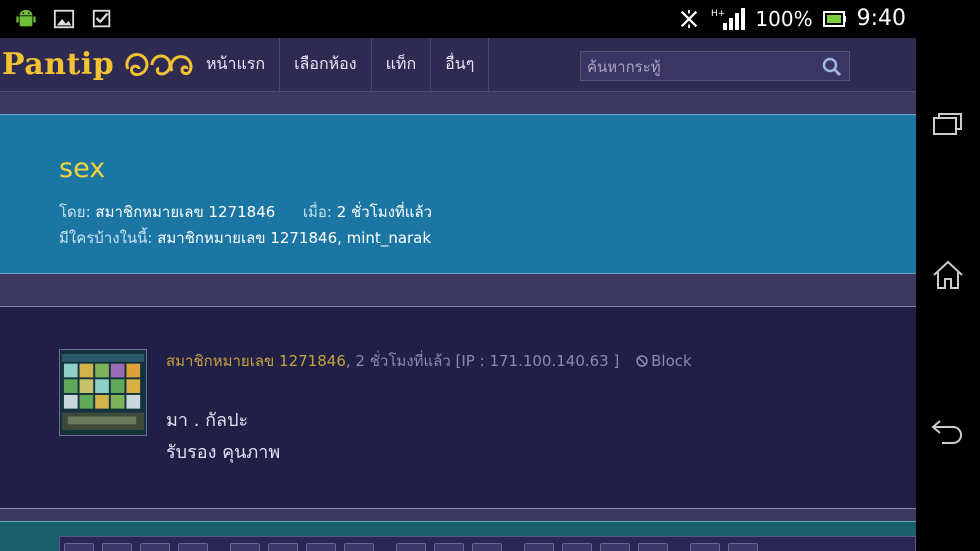  What do you see at coordinates (103, 392) in the screenshot?
I see `avatar` at bounding box center [103, 392].